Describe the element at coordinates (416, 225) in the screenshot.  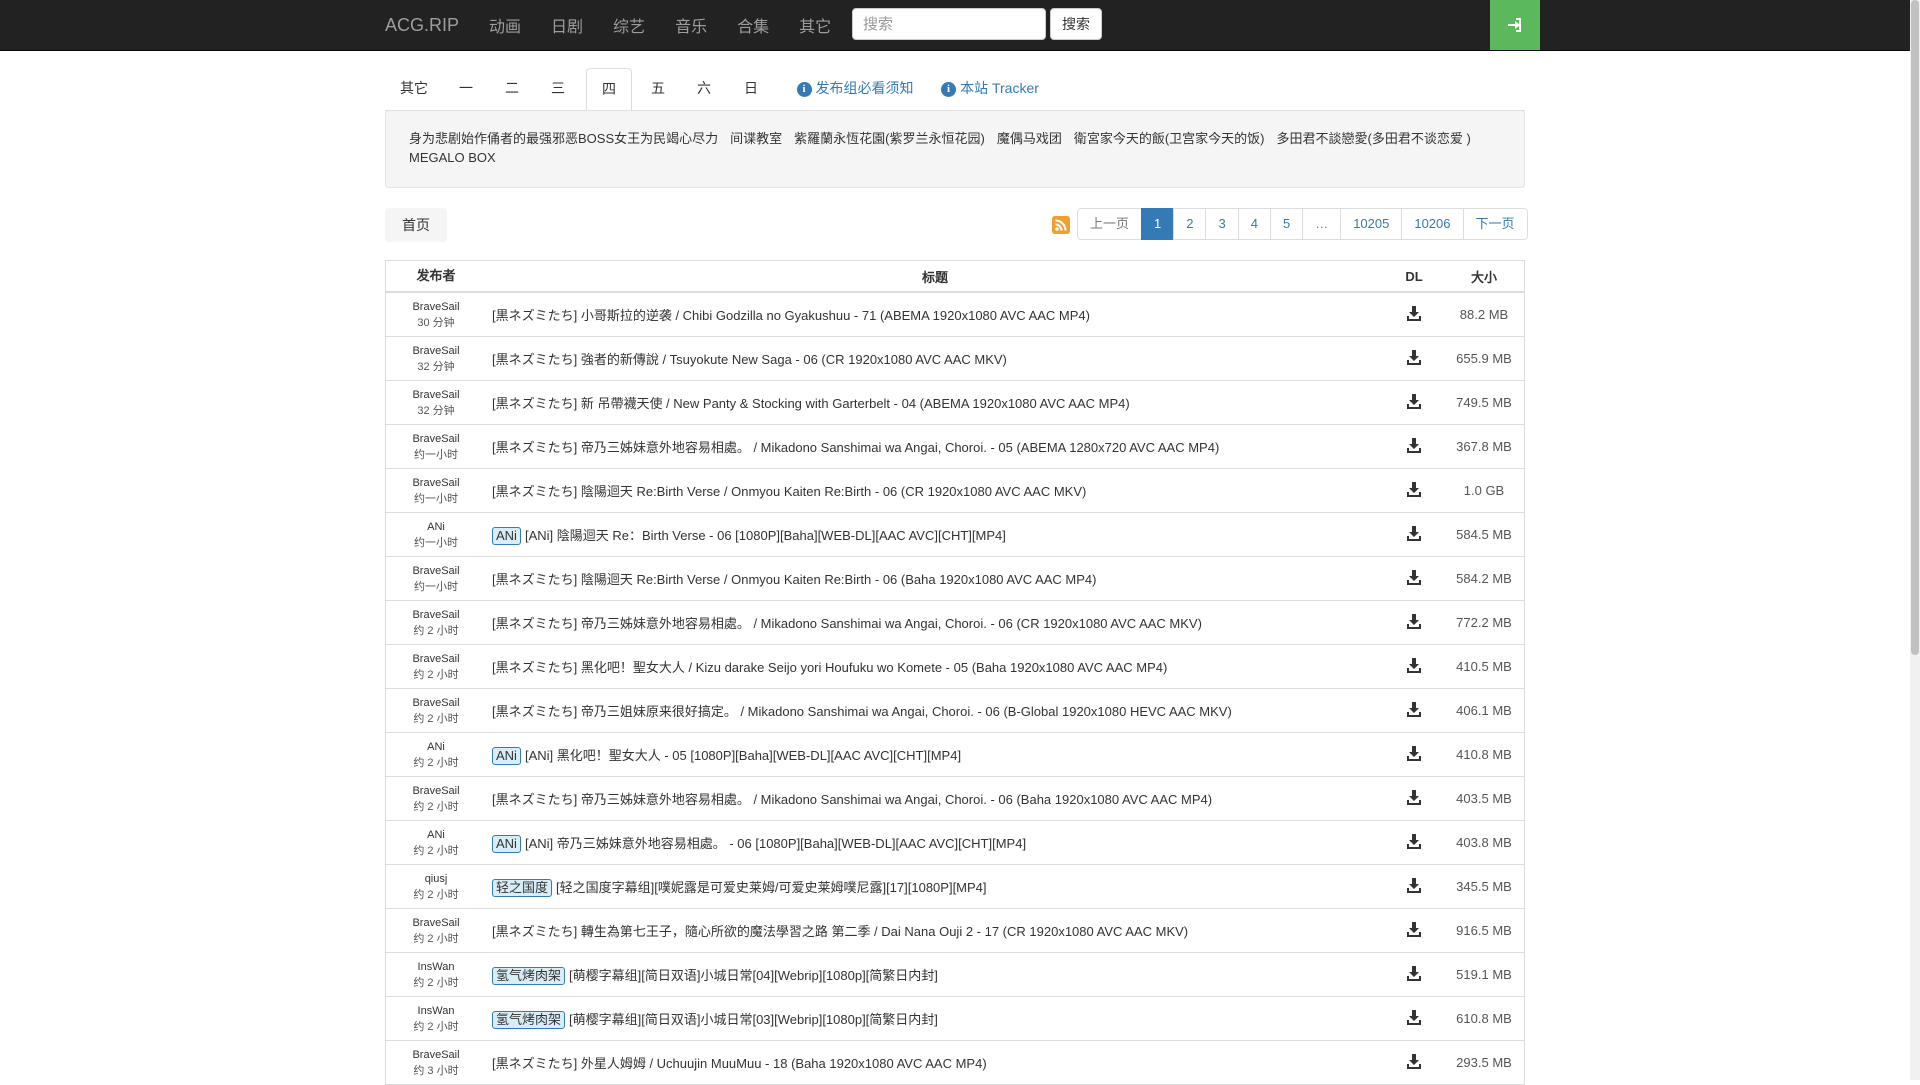
I see `breadcrumb: 首页` at that location.